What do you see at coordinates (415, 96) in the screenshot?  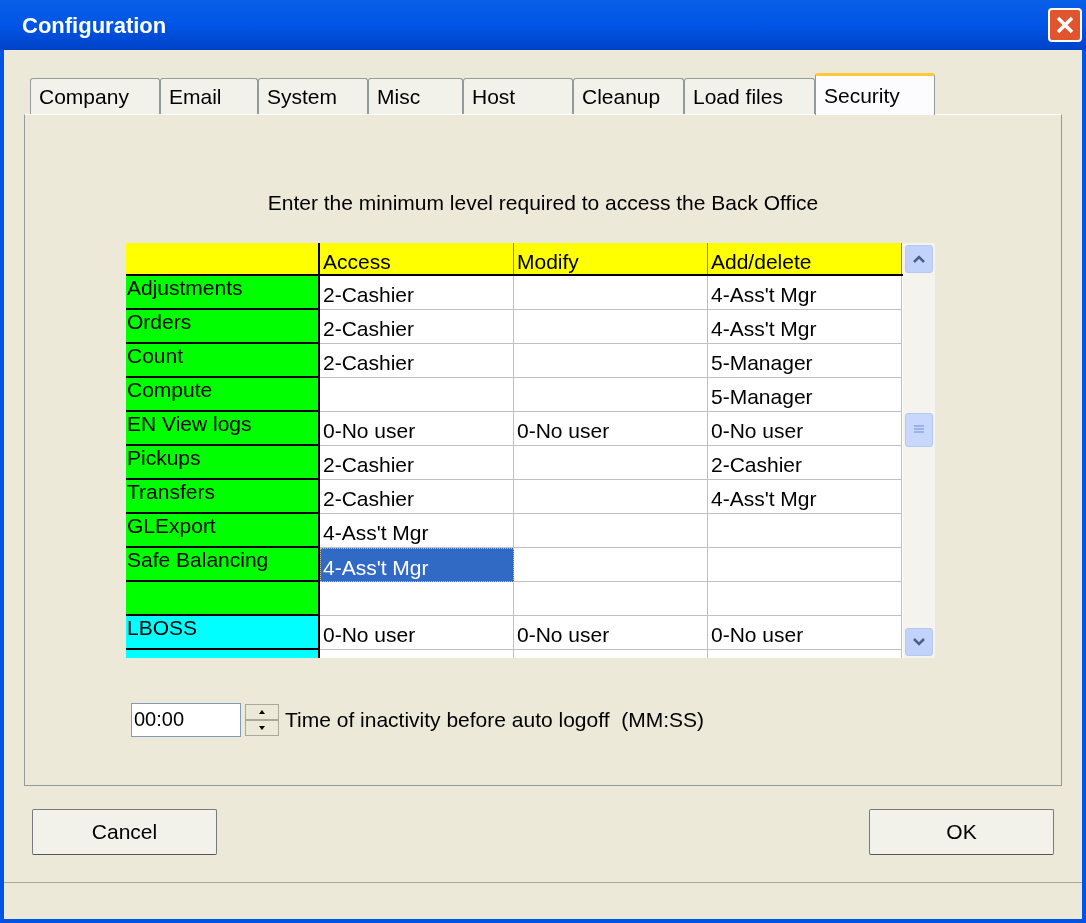 I see `tab: Misc` at bounding box center [415, 96].